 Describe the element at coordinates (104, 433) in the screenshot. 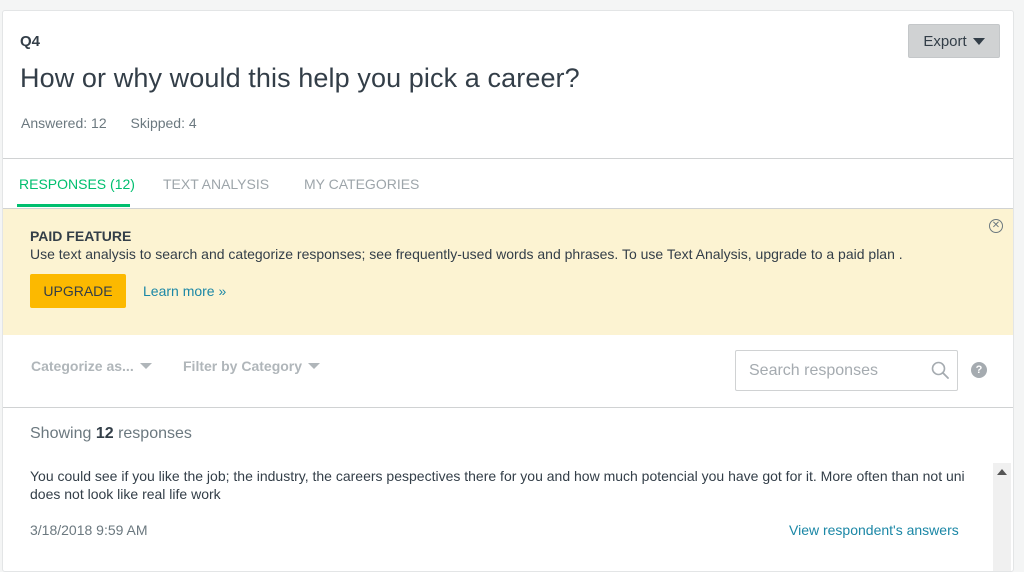

I see `showing-number: 12` at that location.